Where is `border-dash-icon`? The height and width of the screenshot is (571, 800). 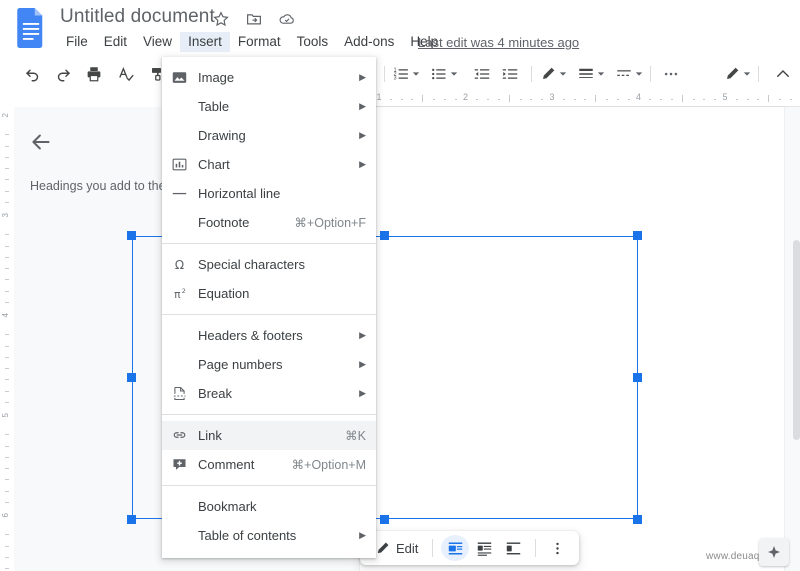 border-dash-icon is located at coordinates (629, 74).